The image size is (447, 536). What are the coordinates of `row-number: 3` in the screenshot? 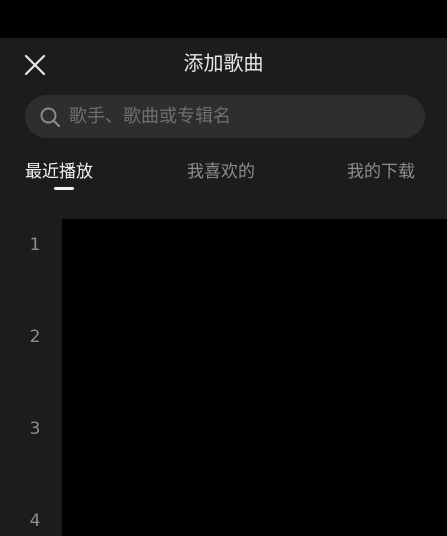 It's located at (35, 429).